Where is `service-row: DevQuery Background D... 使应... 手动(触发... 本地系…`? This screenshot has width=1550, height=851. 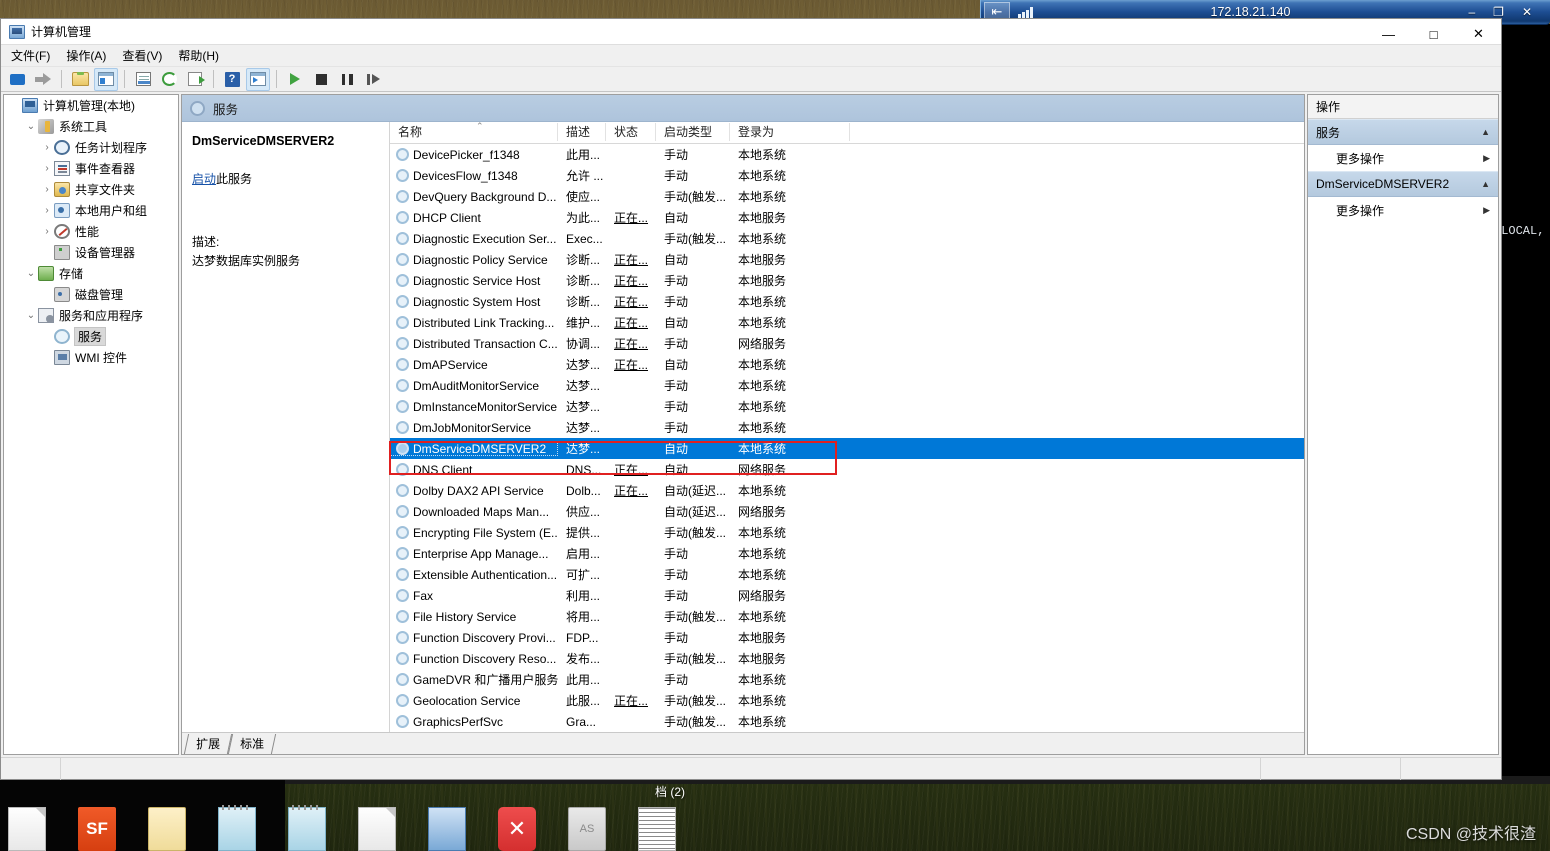
service-row: DevQuery Background D... 使应... 手动(触发... 本地系… is located at coordinates (847, 196).